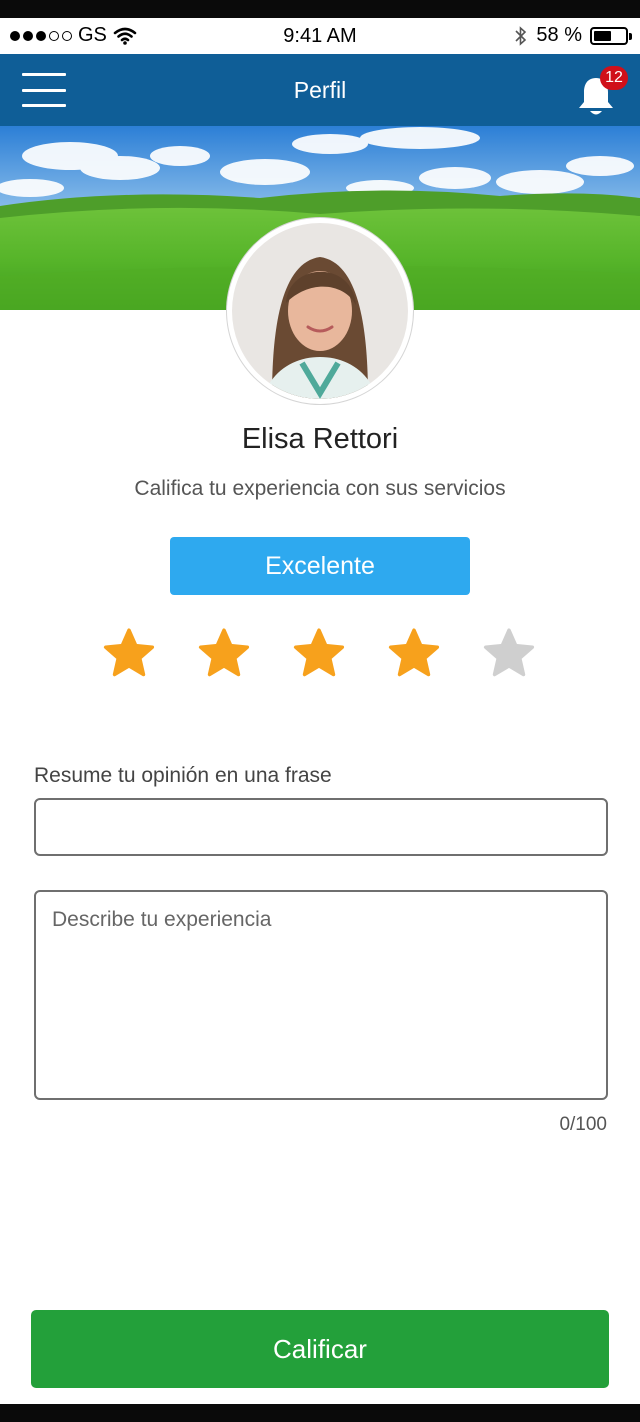 This screenshot has height=1422, width=640. I want to click on app-header: Perfil 12, so click(320, 90).